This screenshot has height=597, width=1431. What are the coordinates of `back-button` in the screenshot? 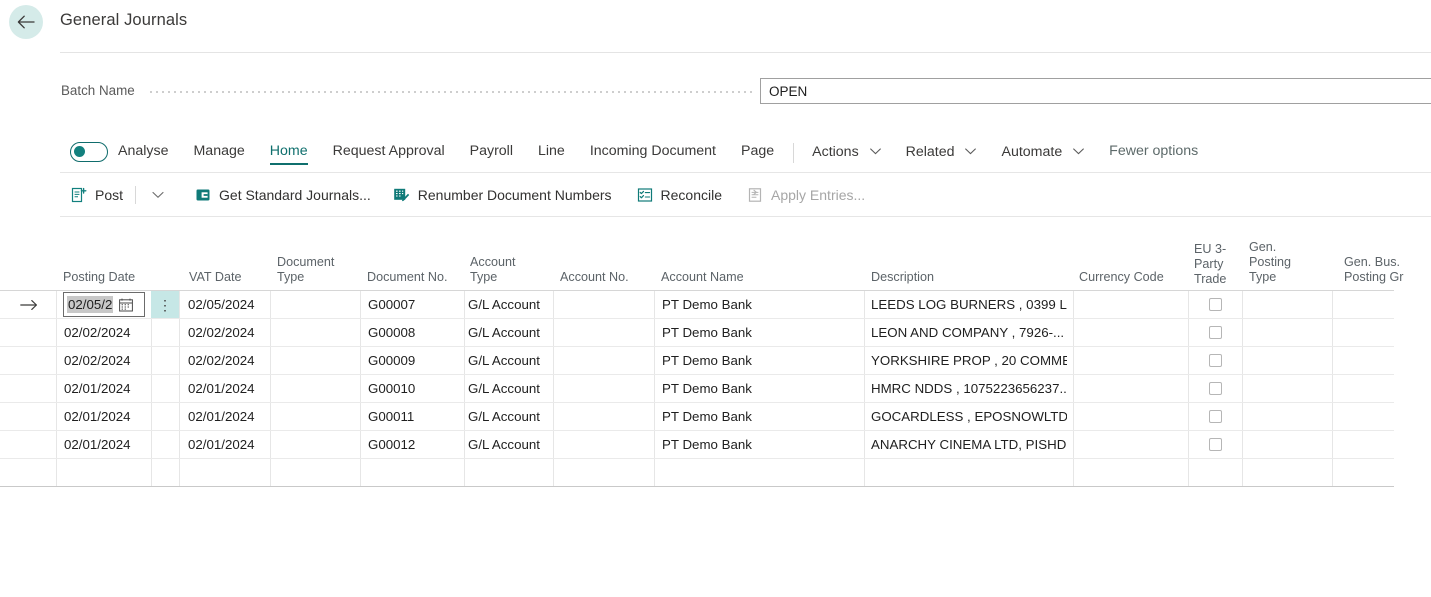 It's located at (26, 22).